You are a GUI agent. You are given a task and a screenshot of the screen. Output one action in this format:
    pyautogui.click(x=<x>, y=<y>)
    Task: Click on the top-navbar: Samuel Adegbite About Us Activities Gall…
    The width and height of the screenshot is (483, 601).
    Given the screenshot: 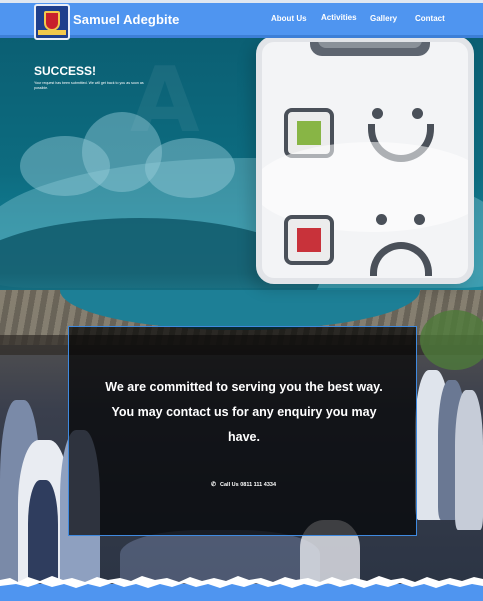 What is the action you would take?
    pyautogui.click(x=241, y=20)
    